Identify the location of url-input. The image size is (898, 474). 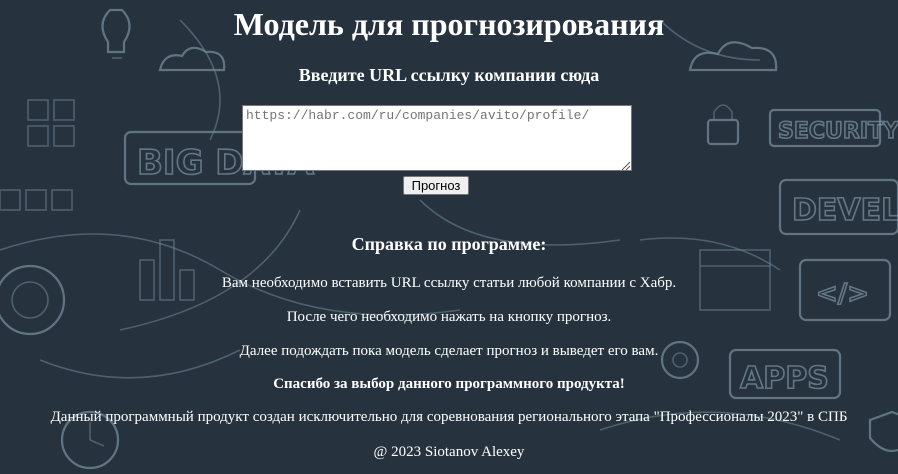
(437, 138).